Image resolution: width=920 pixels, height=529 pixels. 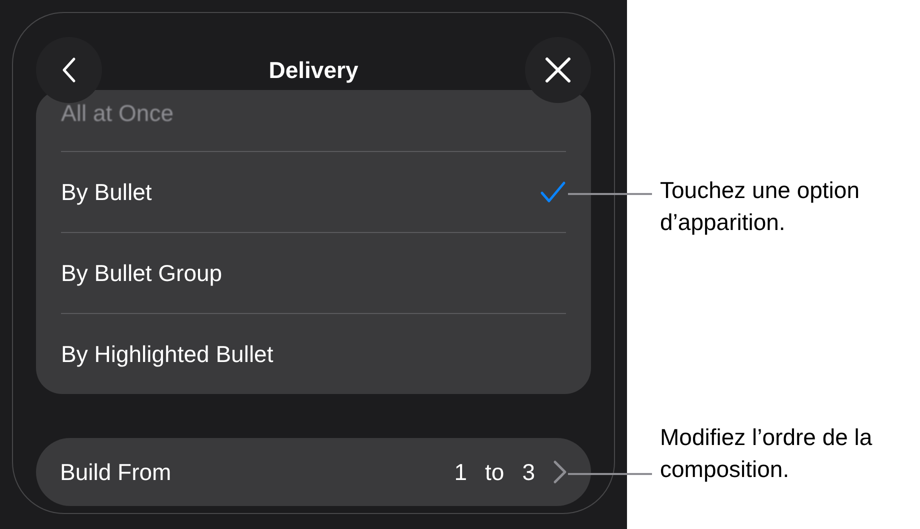 I want to click on close-icon, so click(x=557, y=70).